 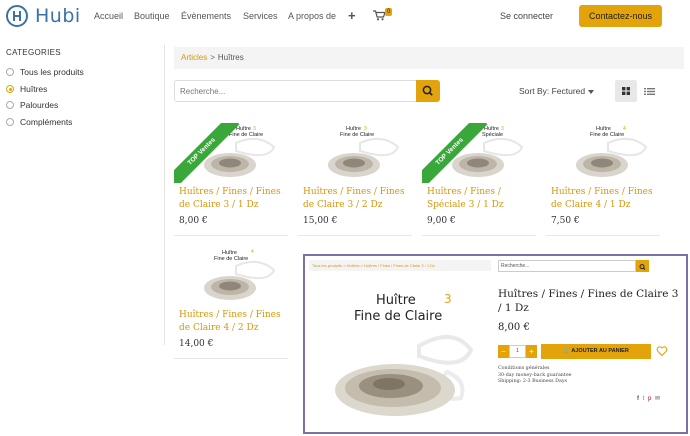 What do you see at coordinates (10, 89) in the screenshot?
I see `radio-selected-icon` at bounding box center [10, 89].